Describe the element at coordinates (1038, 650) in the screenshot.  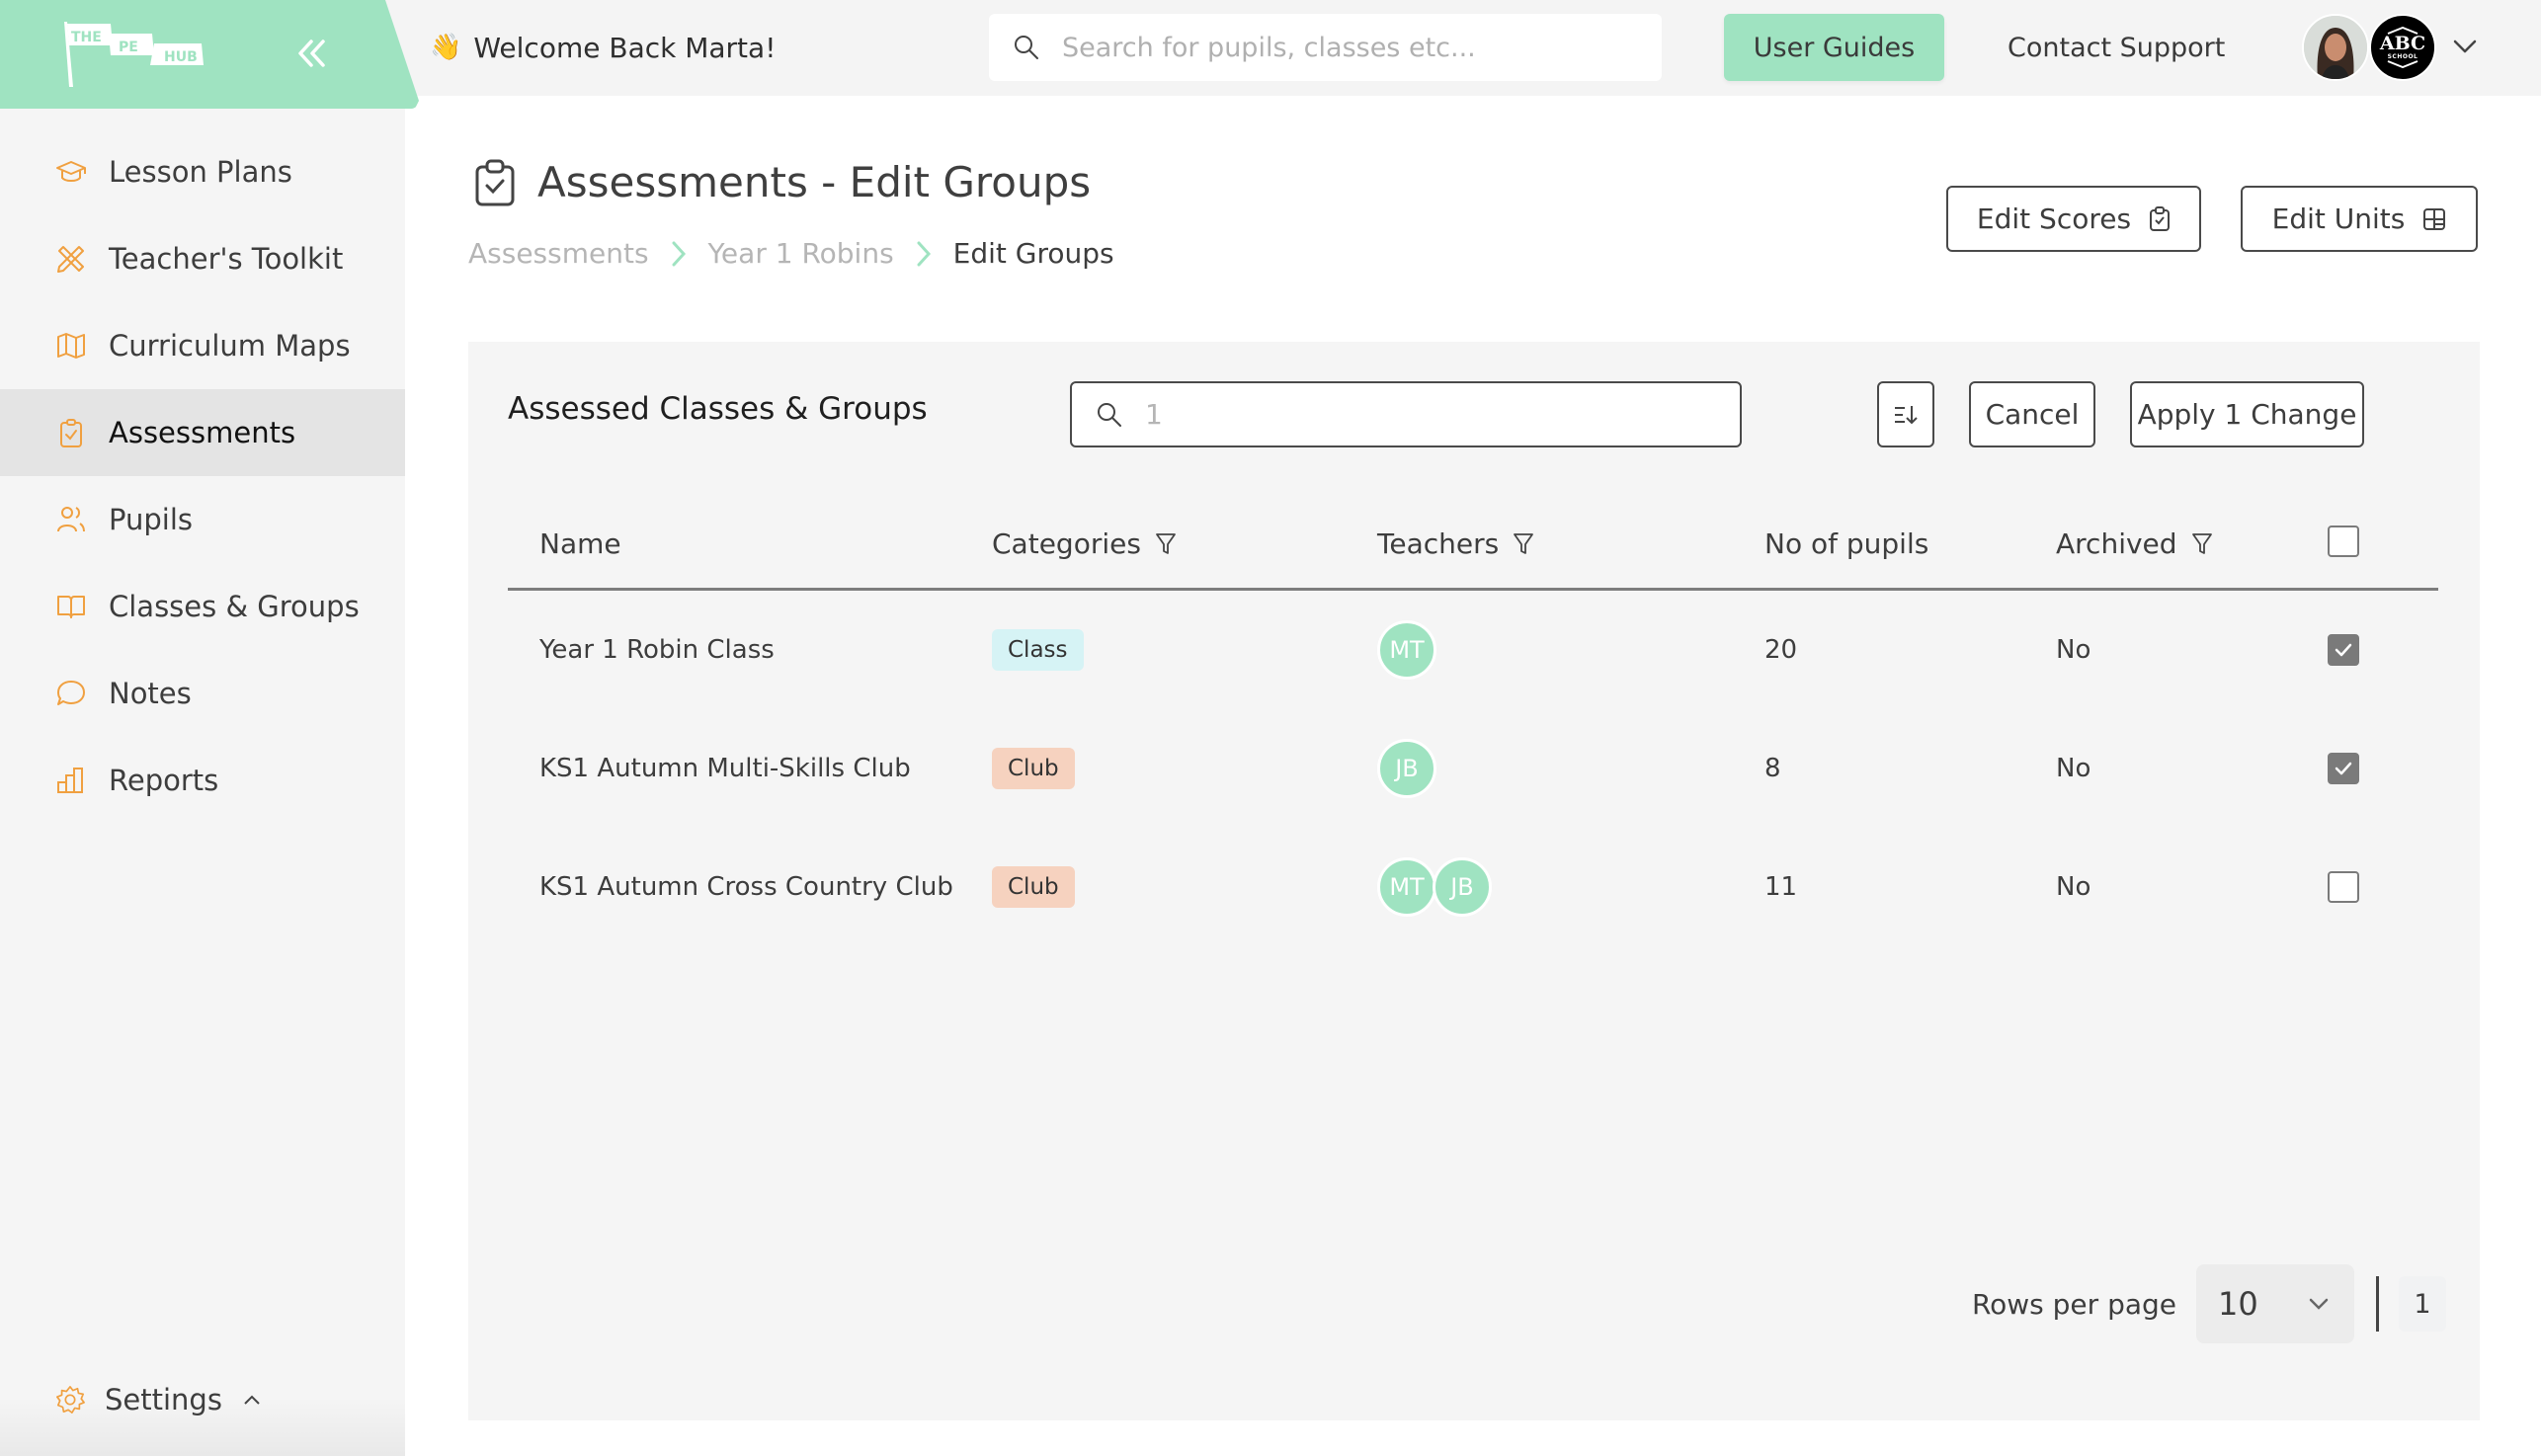
I see `row-category-cell: Class` at that location.